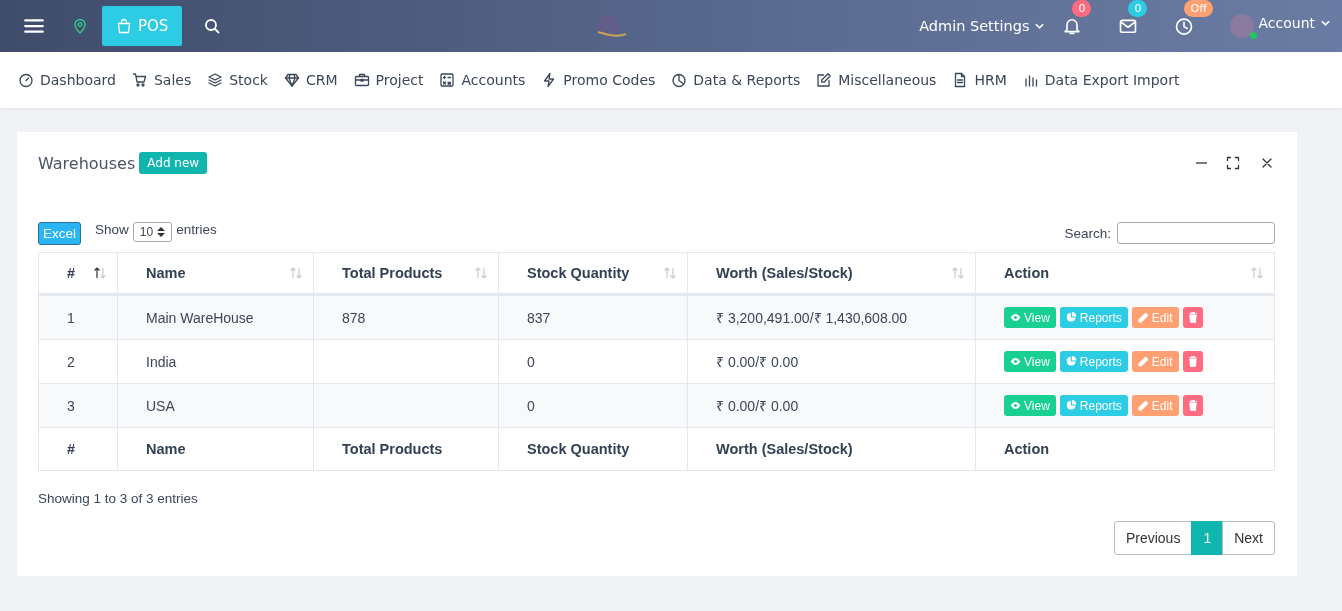 This screenshot has height=611, width=1342. I want to click on nav-link: Project, so click(388, 80).